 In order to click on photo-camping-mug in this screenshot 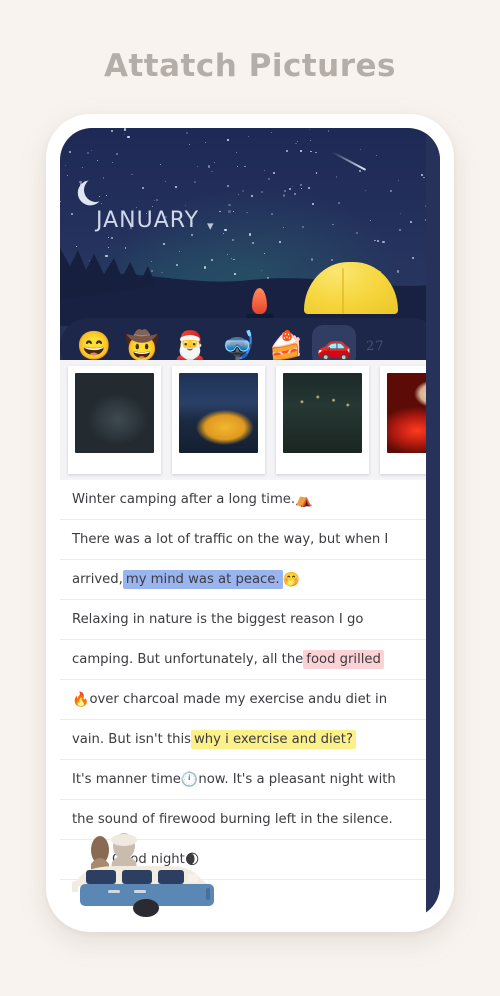, I will do `click(114, 420)`.